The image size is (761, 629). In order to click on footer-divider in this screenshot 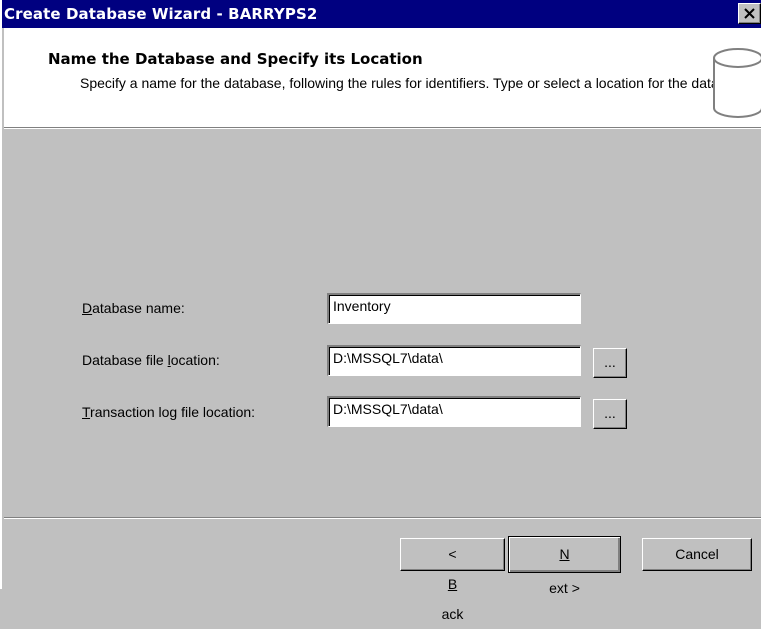, I will do `click(382, 518)`.